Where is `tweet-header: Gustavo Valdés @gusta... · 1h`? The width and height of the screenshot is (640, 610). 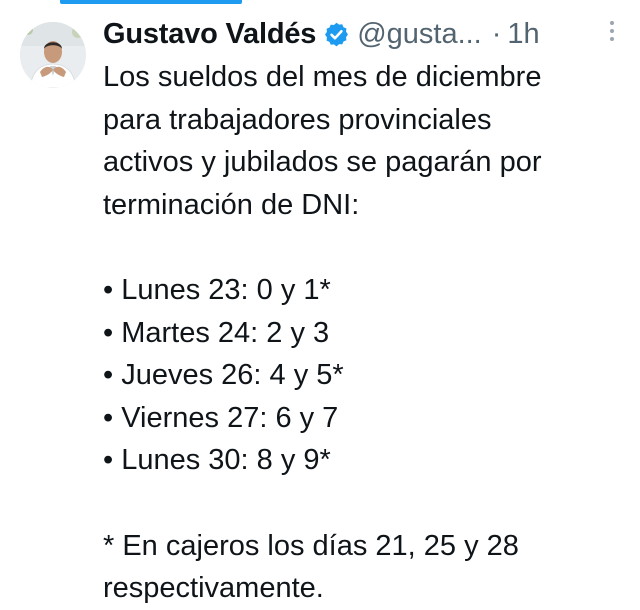
tweet-header: Gustavo Valdés @gusta... · 1h is located at coordinates (368, 34).